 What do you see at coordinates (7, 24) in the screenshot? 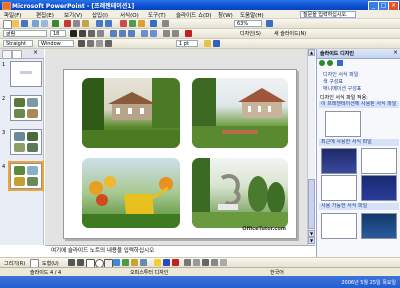
I see `new-icon` at bounding box center [7, 24].